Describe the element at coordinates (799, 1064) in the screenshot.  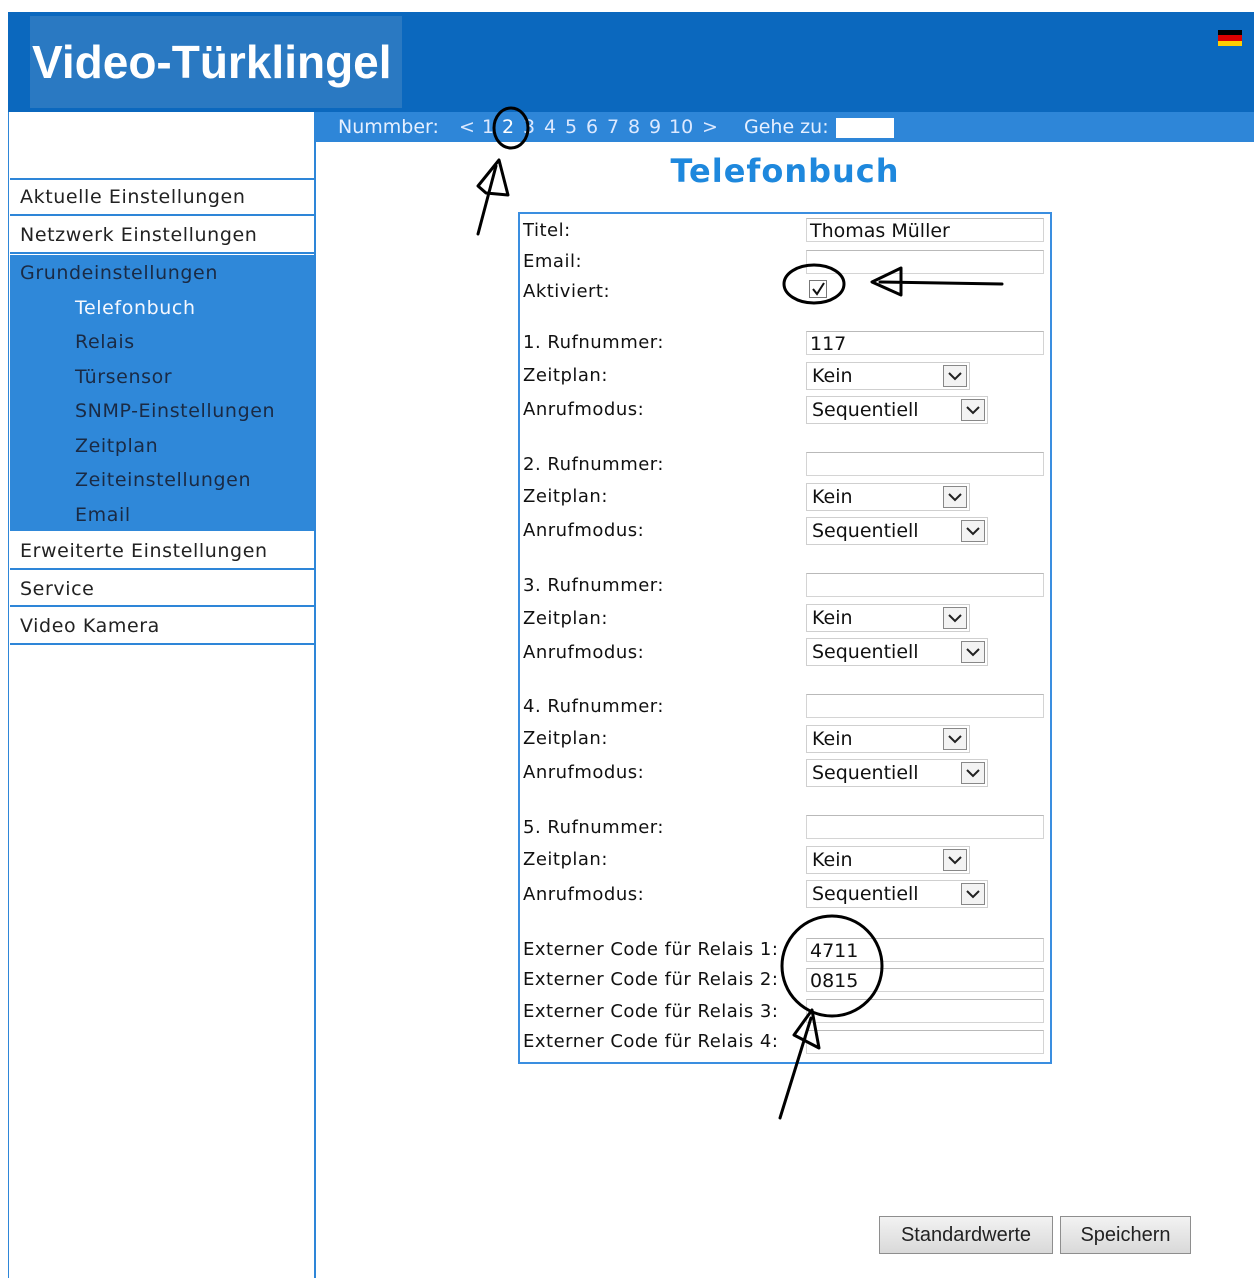
I see `arrow-annotation-relais` at that location.